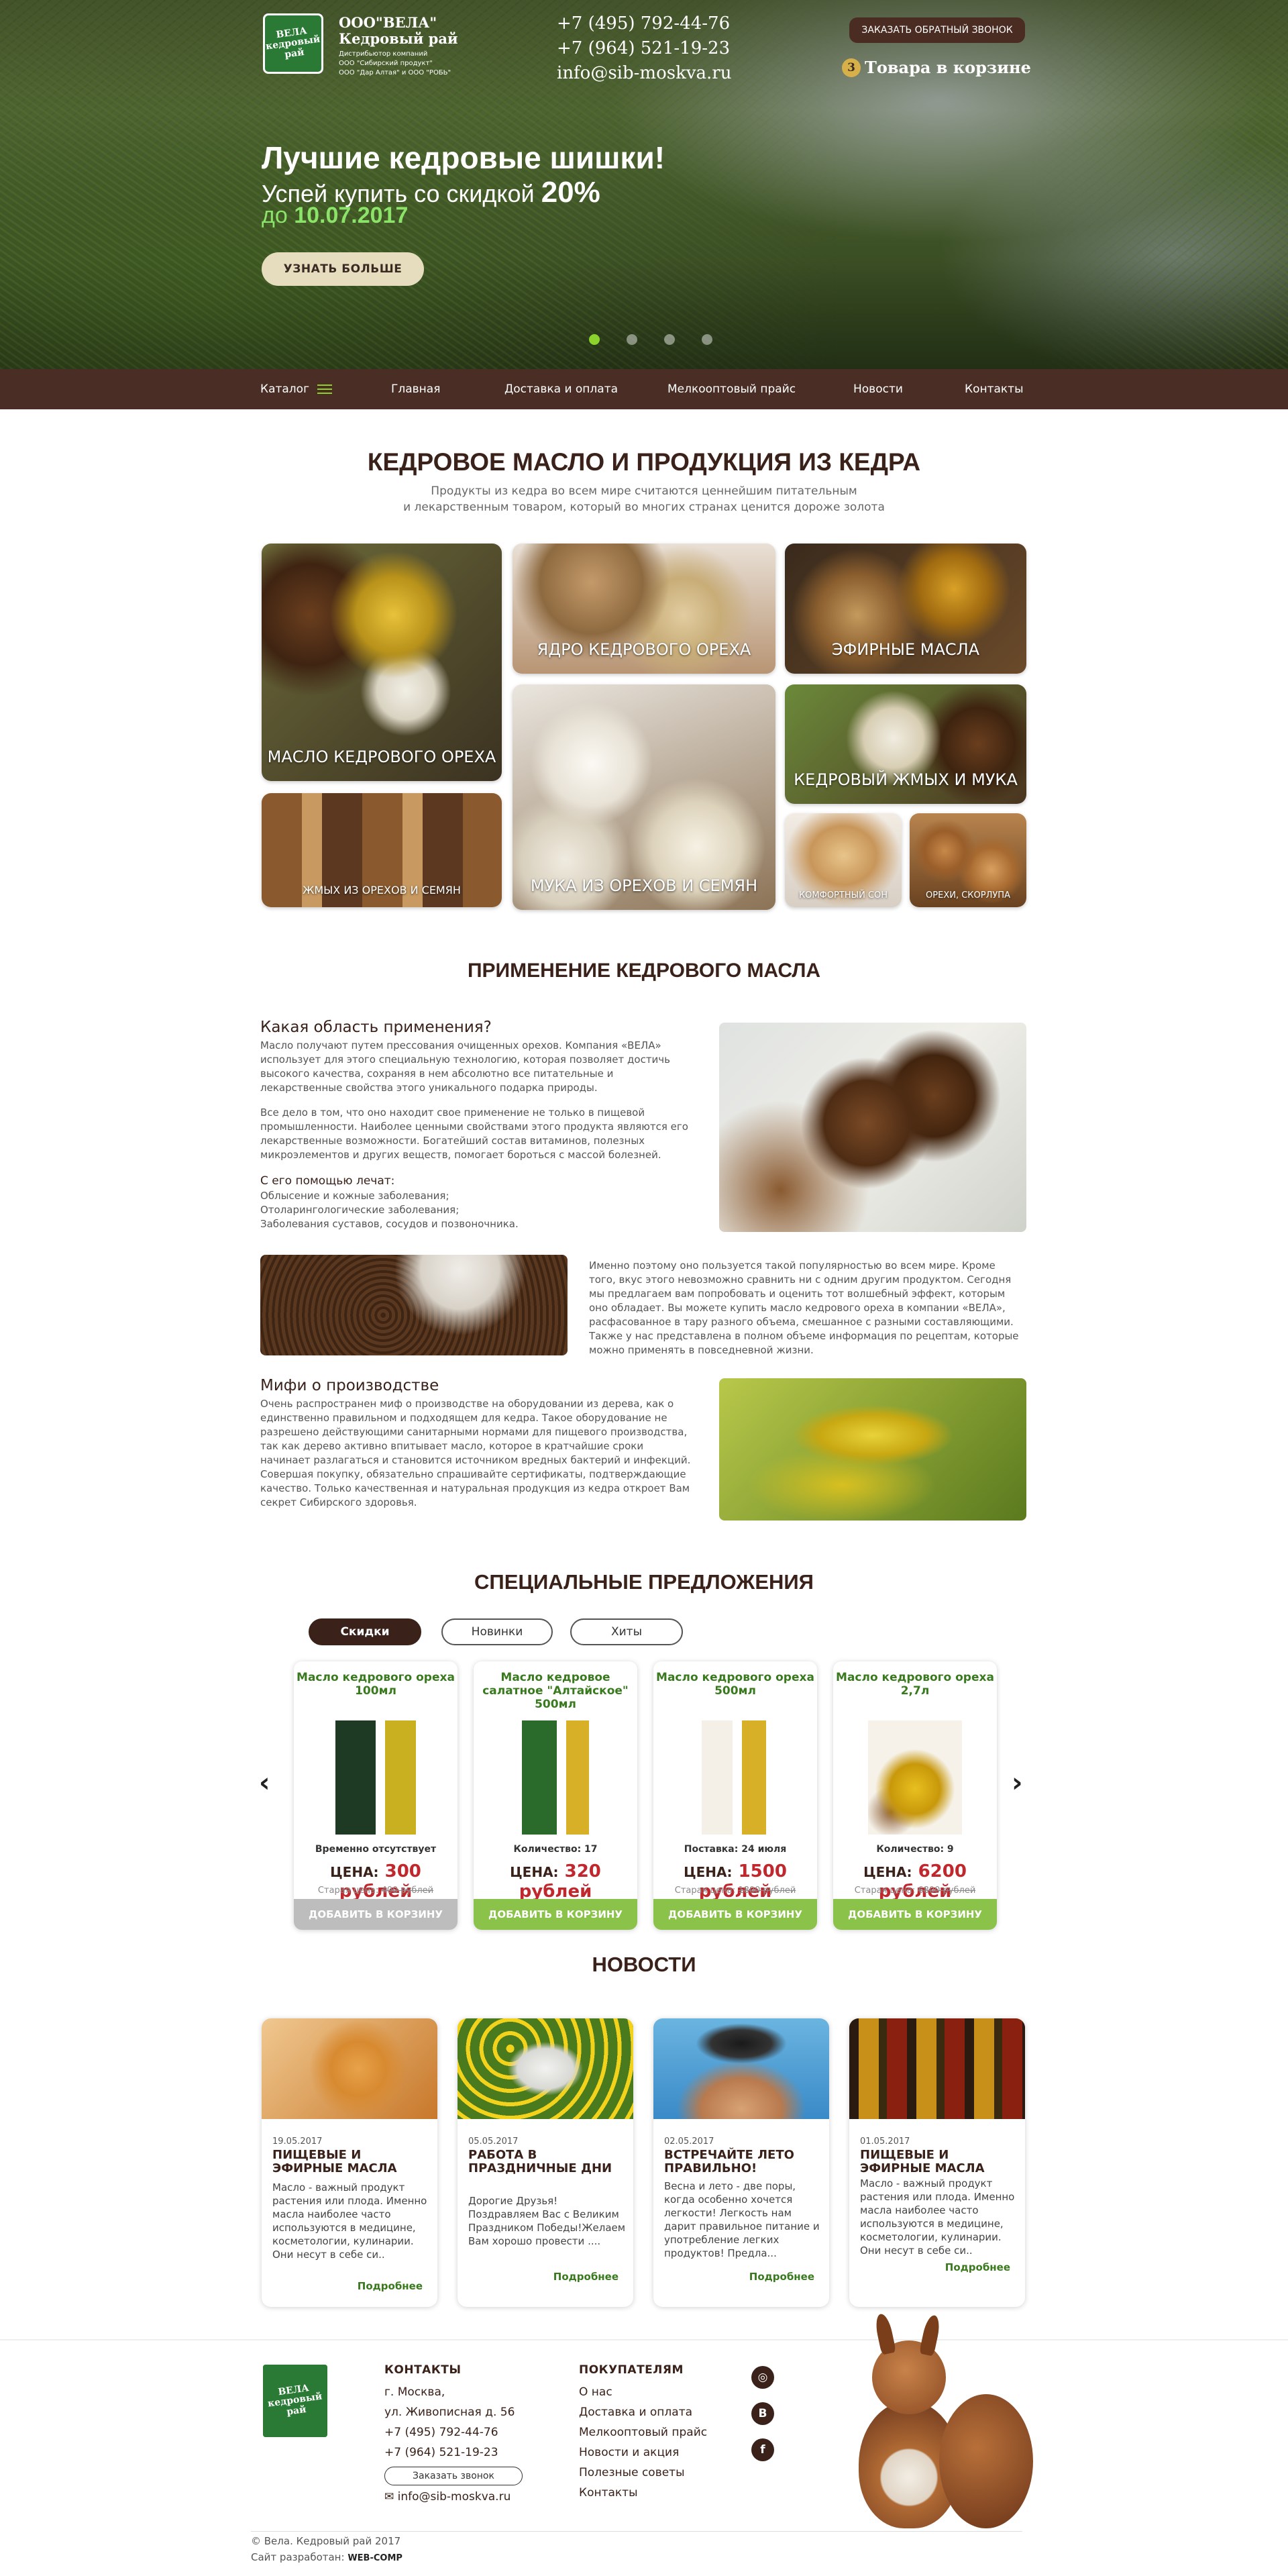 This screenshot has width=1288, height=2576. I want to click on category-label: МУКА ИЗ ОРЕХОВ И СЕМЯН, so click(644, 885).